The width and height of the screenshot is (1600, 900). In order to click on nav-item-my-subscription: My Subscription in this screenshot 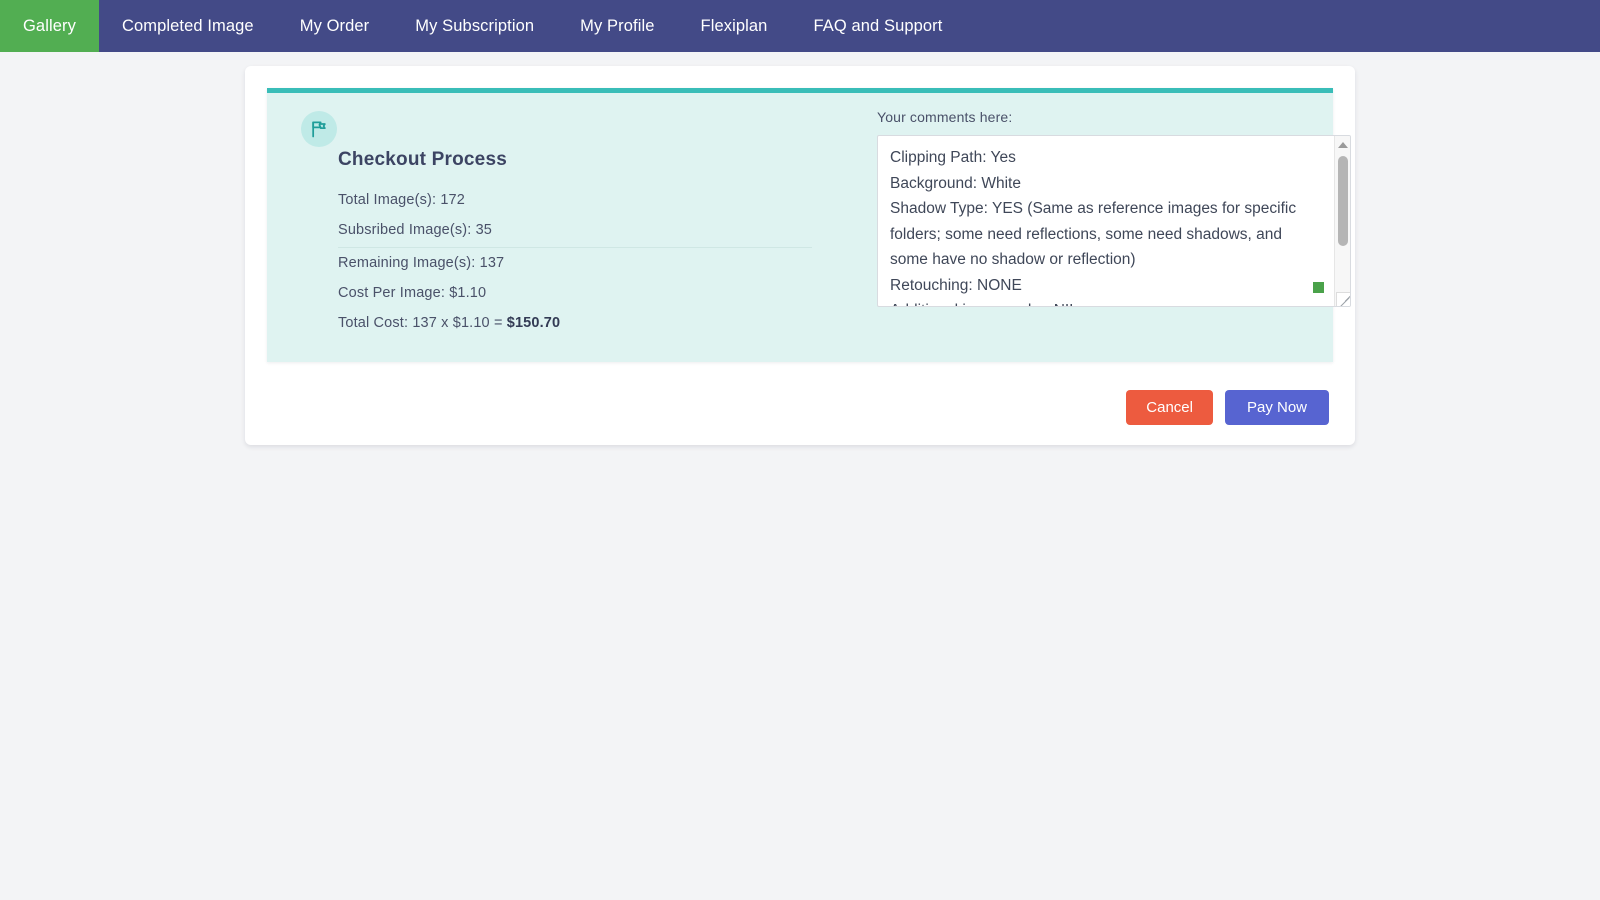, I will do `click(474, 26)`.